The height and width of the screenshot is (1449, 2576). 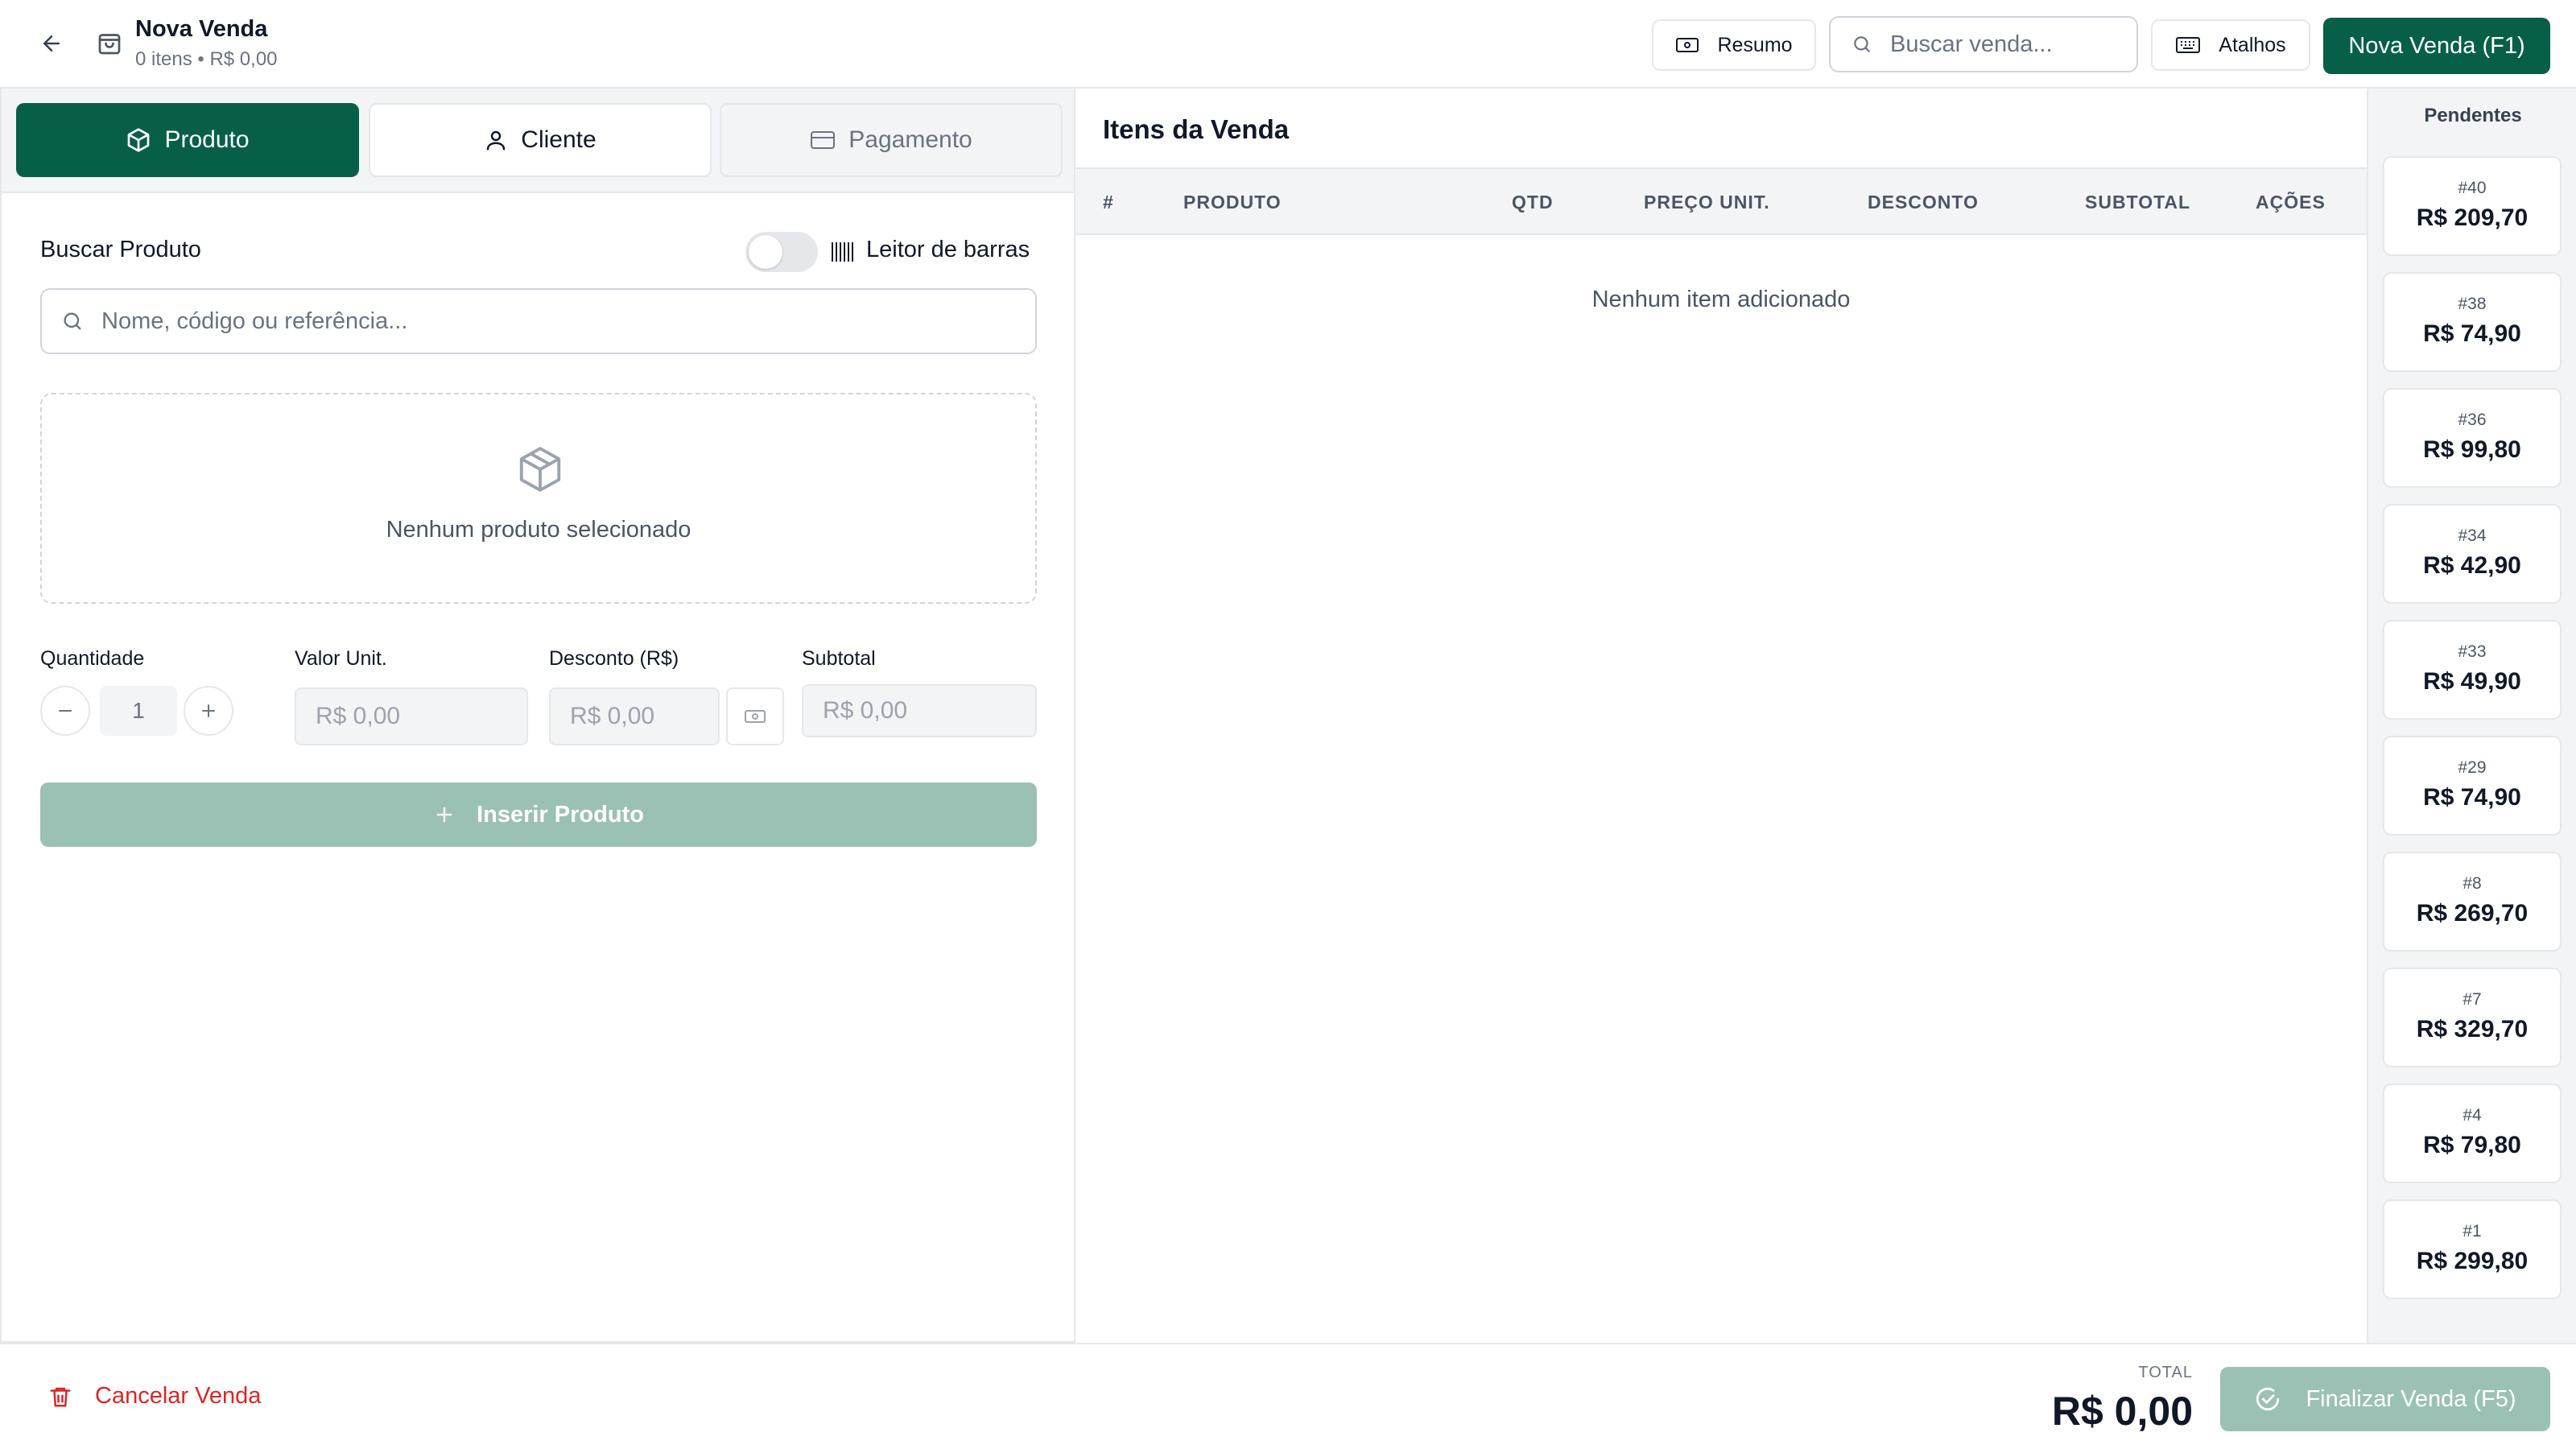 I want to click on sale-search-input, so click(x=2011, y=44).